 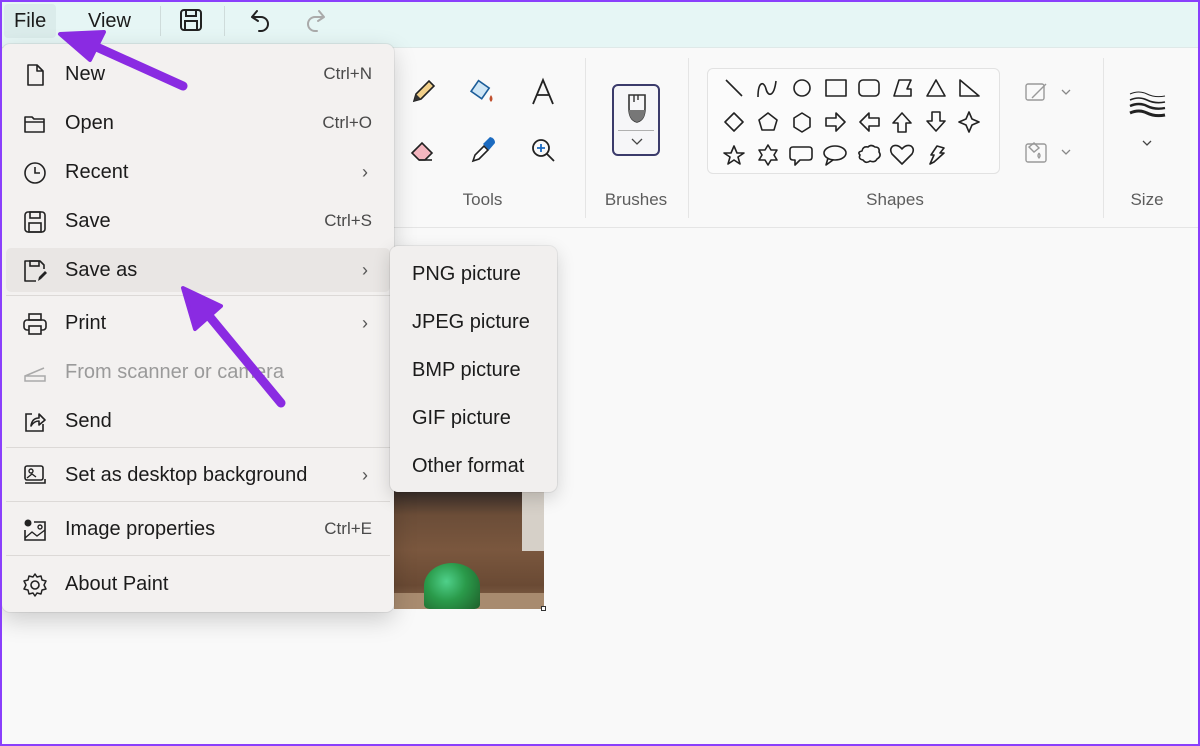 What do you see at coordinates (483, 92) in the screenshot?
I see `fill-tool-button` at bounding box center [483, 92].